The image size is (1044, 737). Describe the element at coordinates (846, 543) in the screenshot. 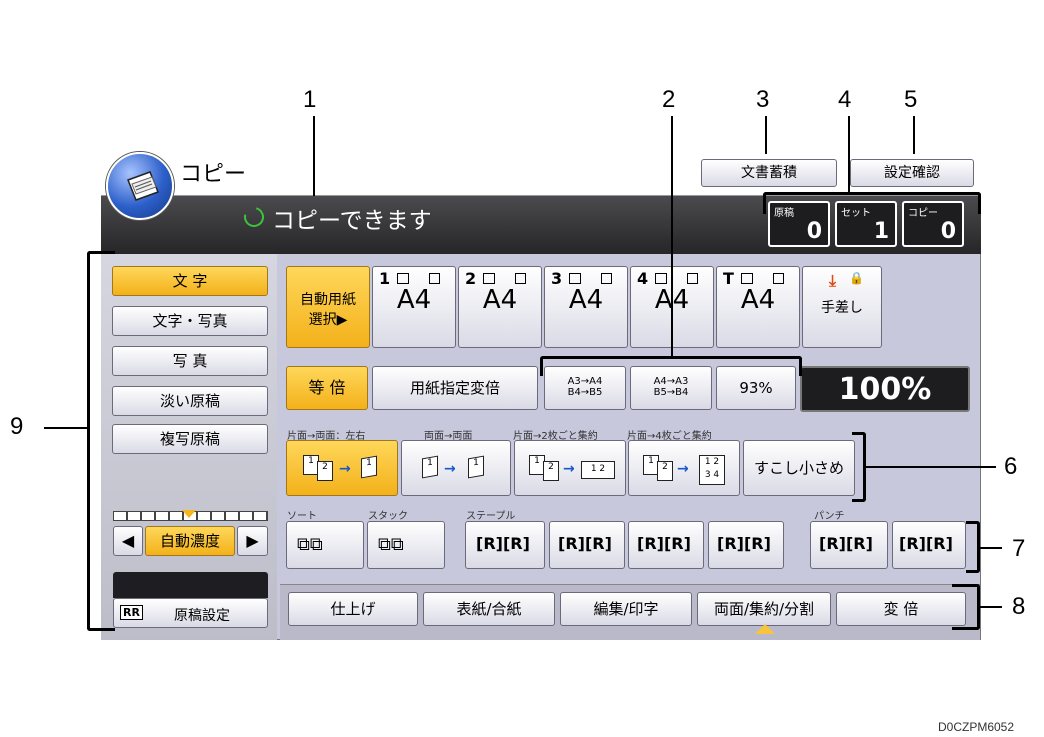

I see `punch-left-icon: [R][R]` at that location.